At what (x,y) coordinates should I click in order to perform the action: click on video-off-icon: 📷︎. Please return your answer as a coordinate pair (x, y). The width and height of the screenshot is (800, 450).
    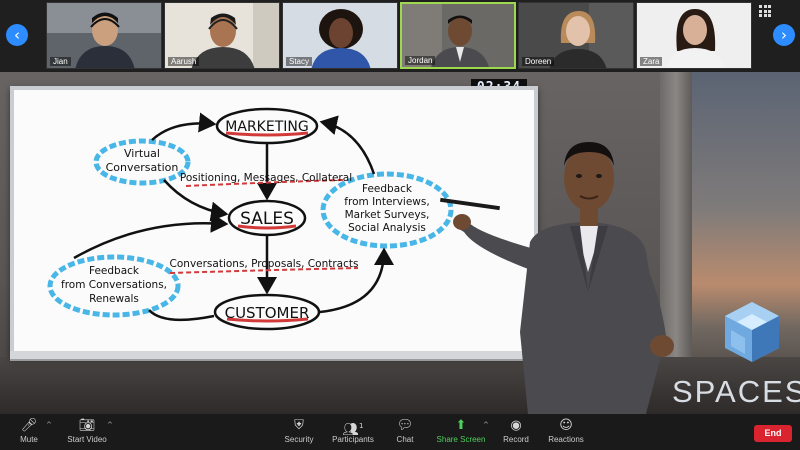
    Looking at the image, I should click on (87, 425).